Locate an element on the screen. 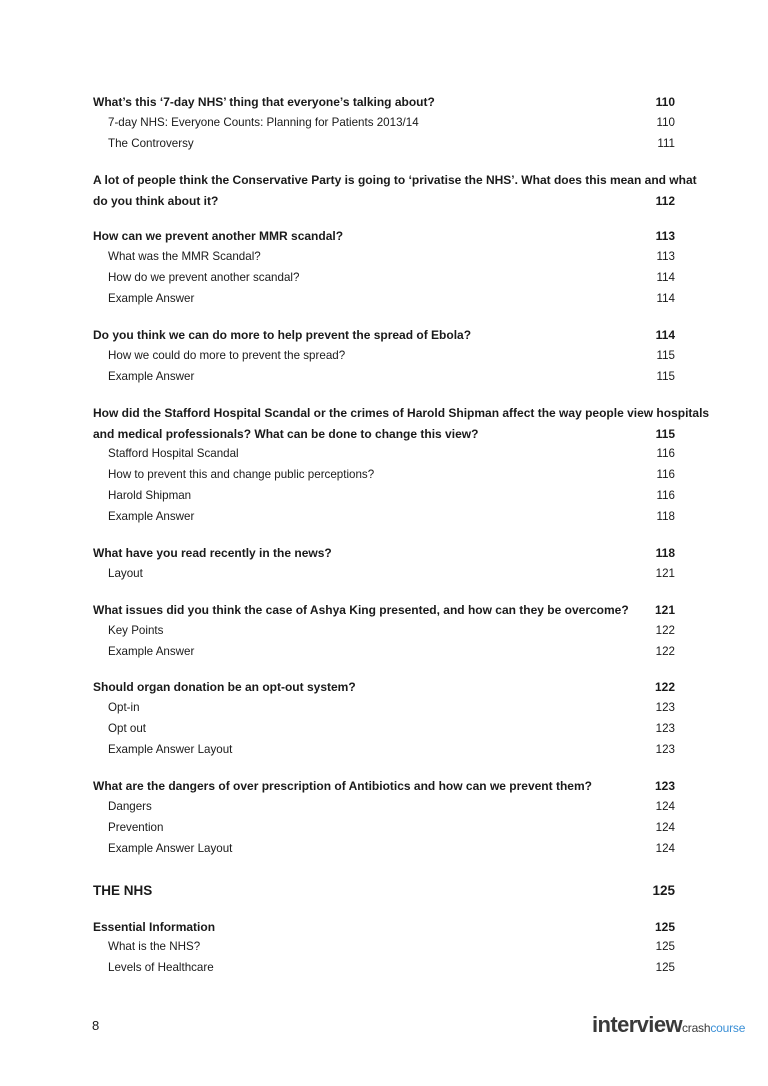  toc-subentry: Prevention 124 is located at coordinates (384, 828).